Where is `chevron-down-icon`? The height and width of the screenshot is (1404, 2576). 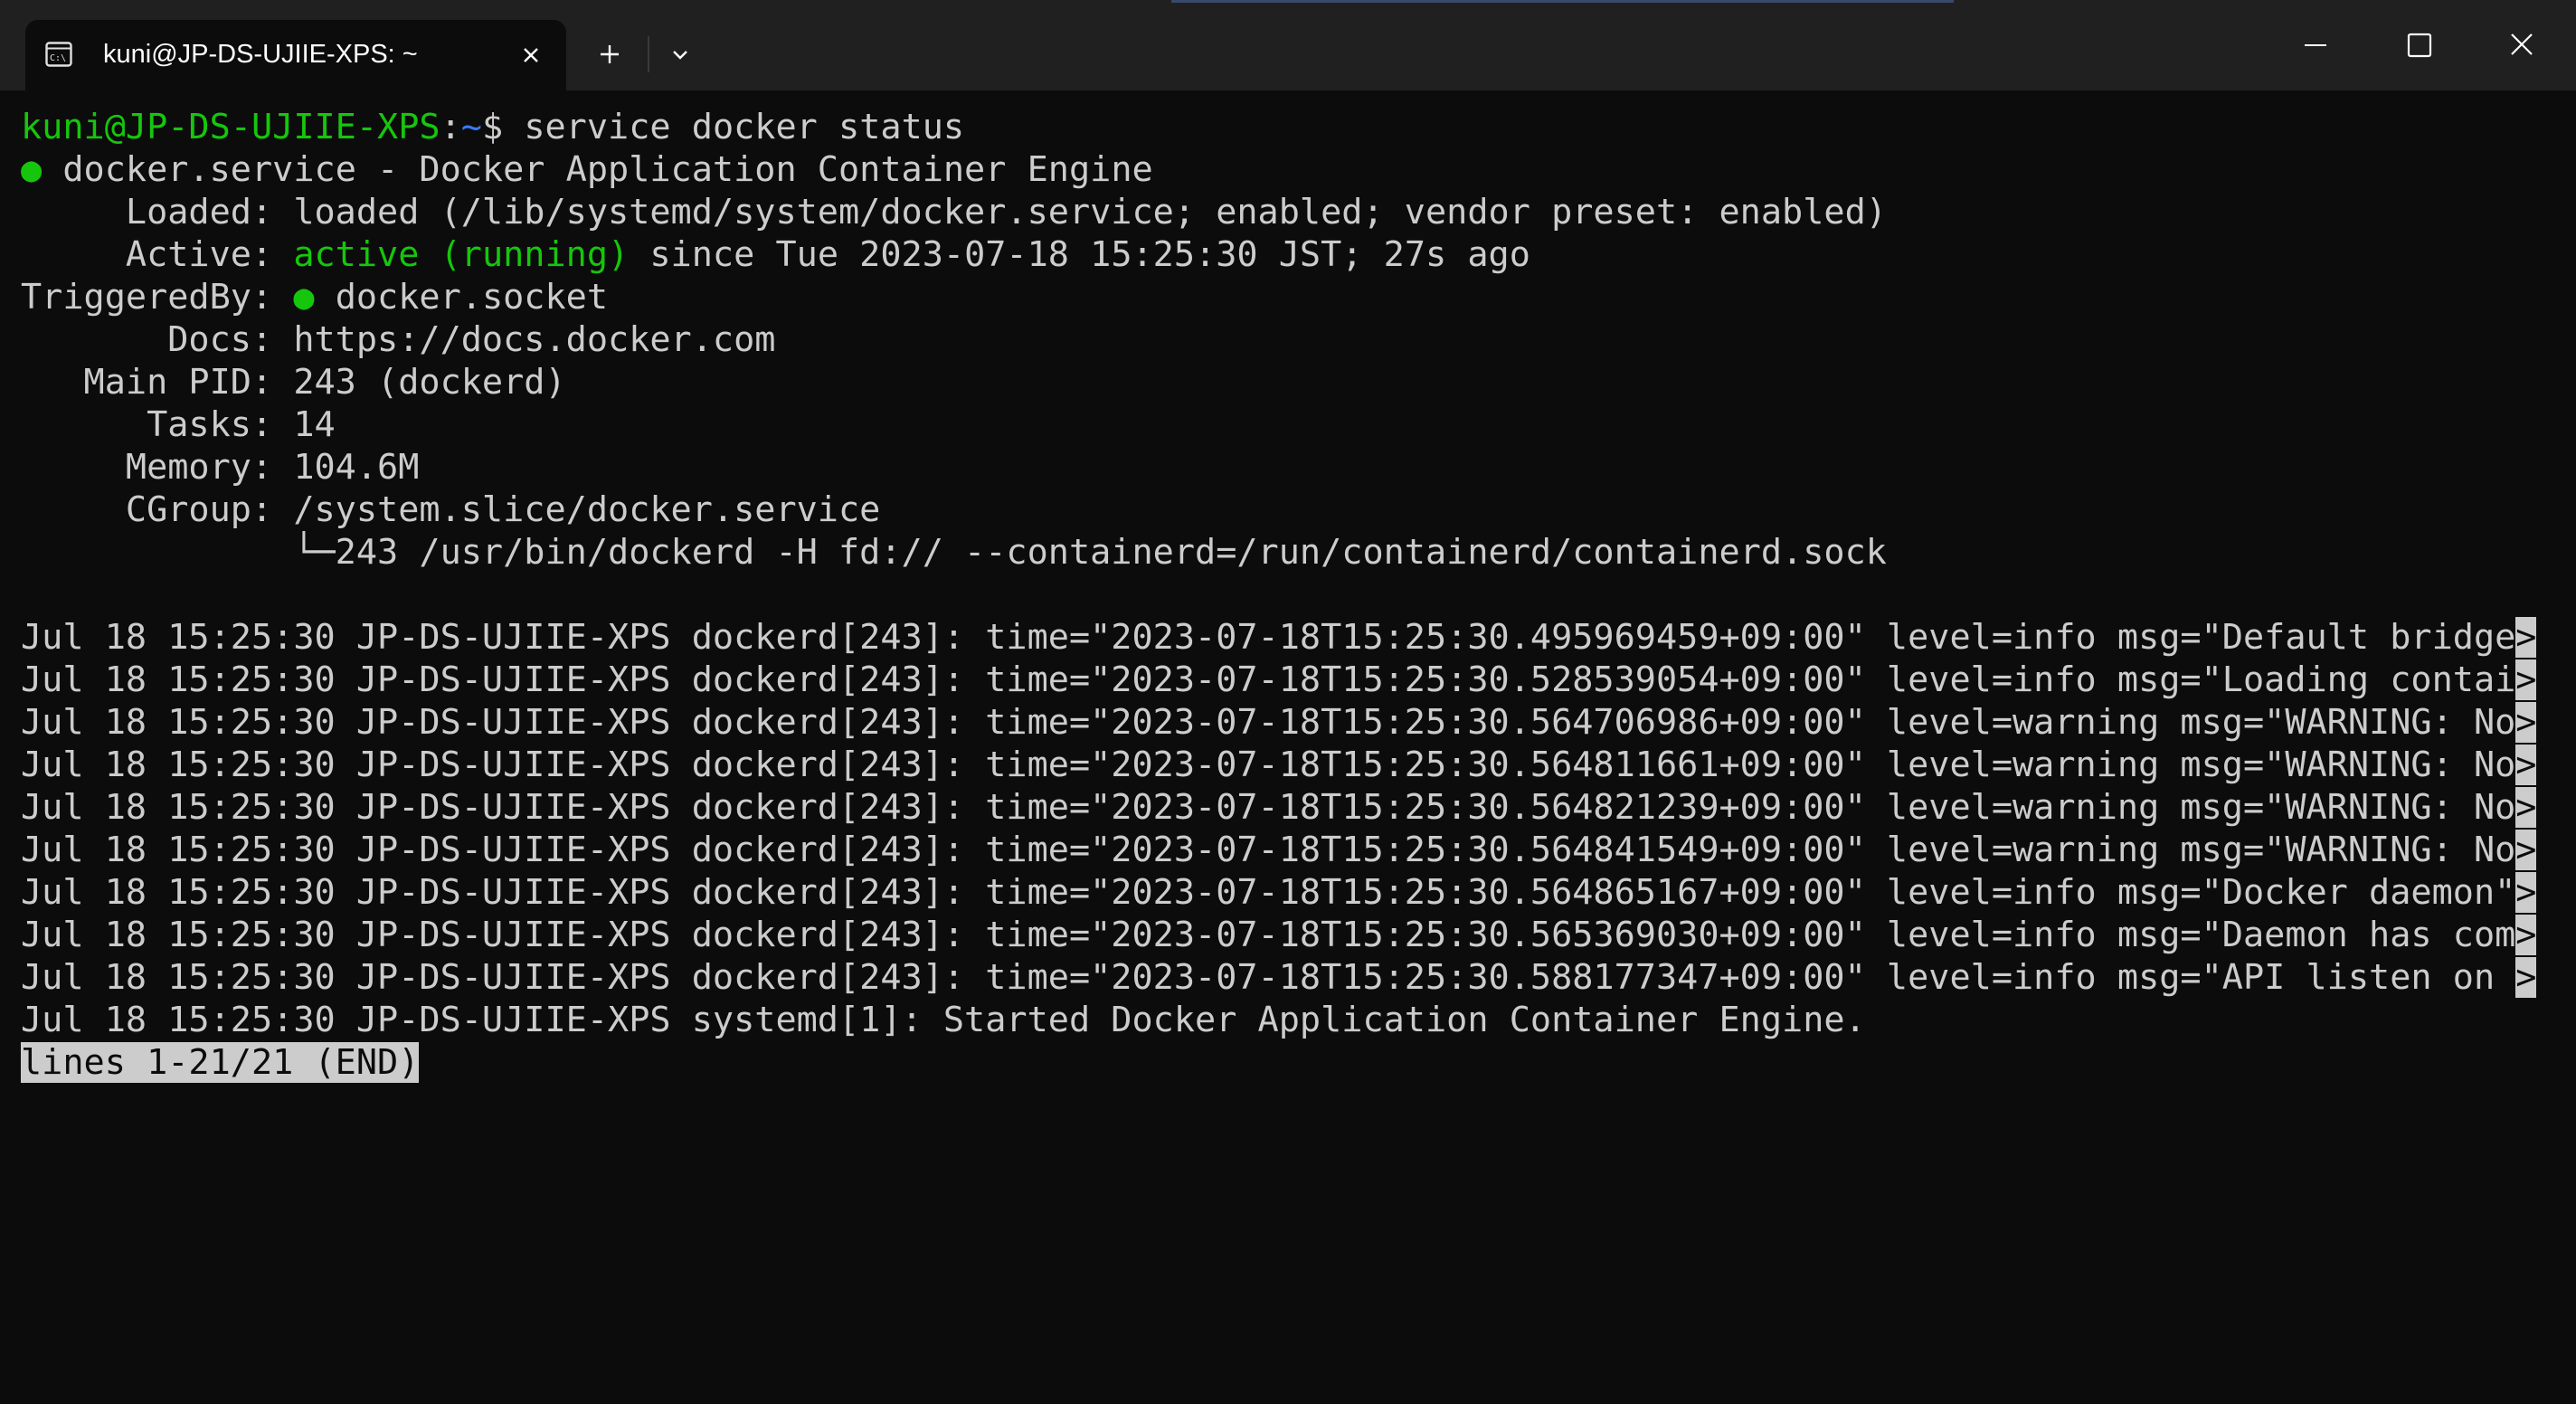
chevron-down-icon is located at coordinates (680, 54).